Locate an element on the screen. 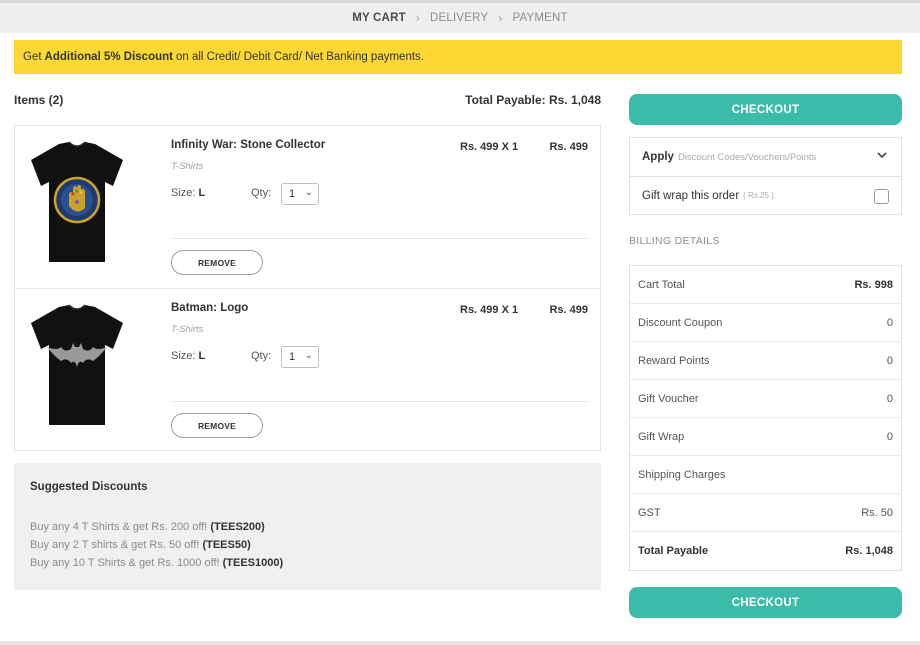 Image resolution: width=920 pixels, height=645 pixels. billing-label: Discount Coupon is located at coordinates (680, 322).